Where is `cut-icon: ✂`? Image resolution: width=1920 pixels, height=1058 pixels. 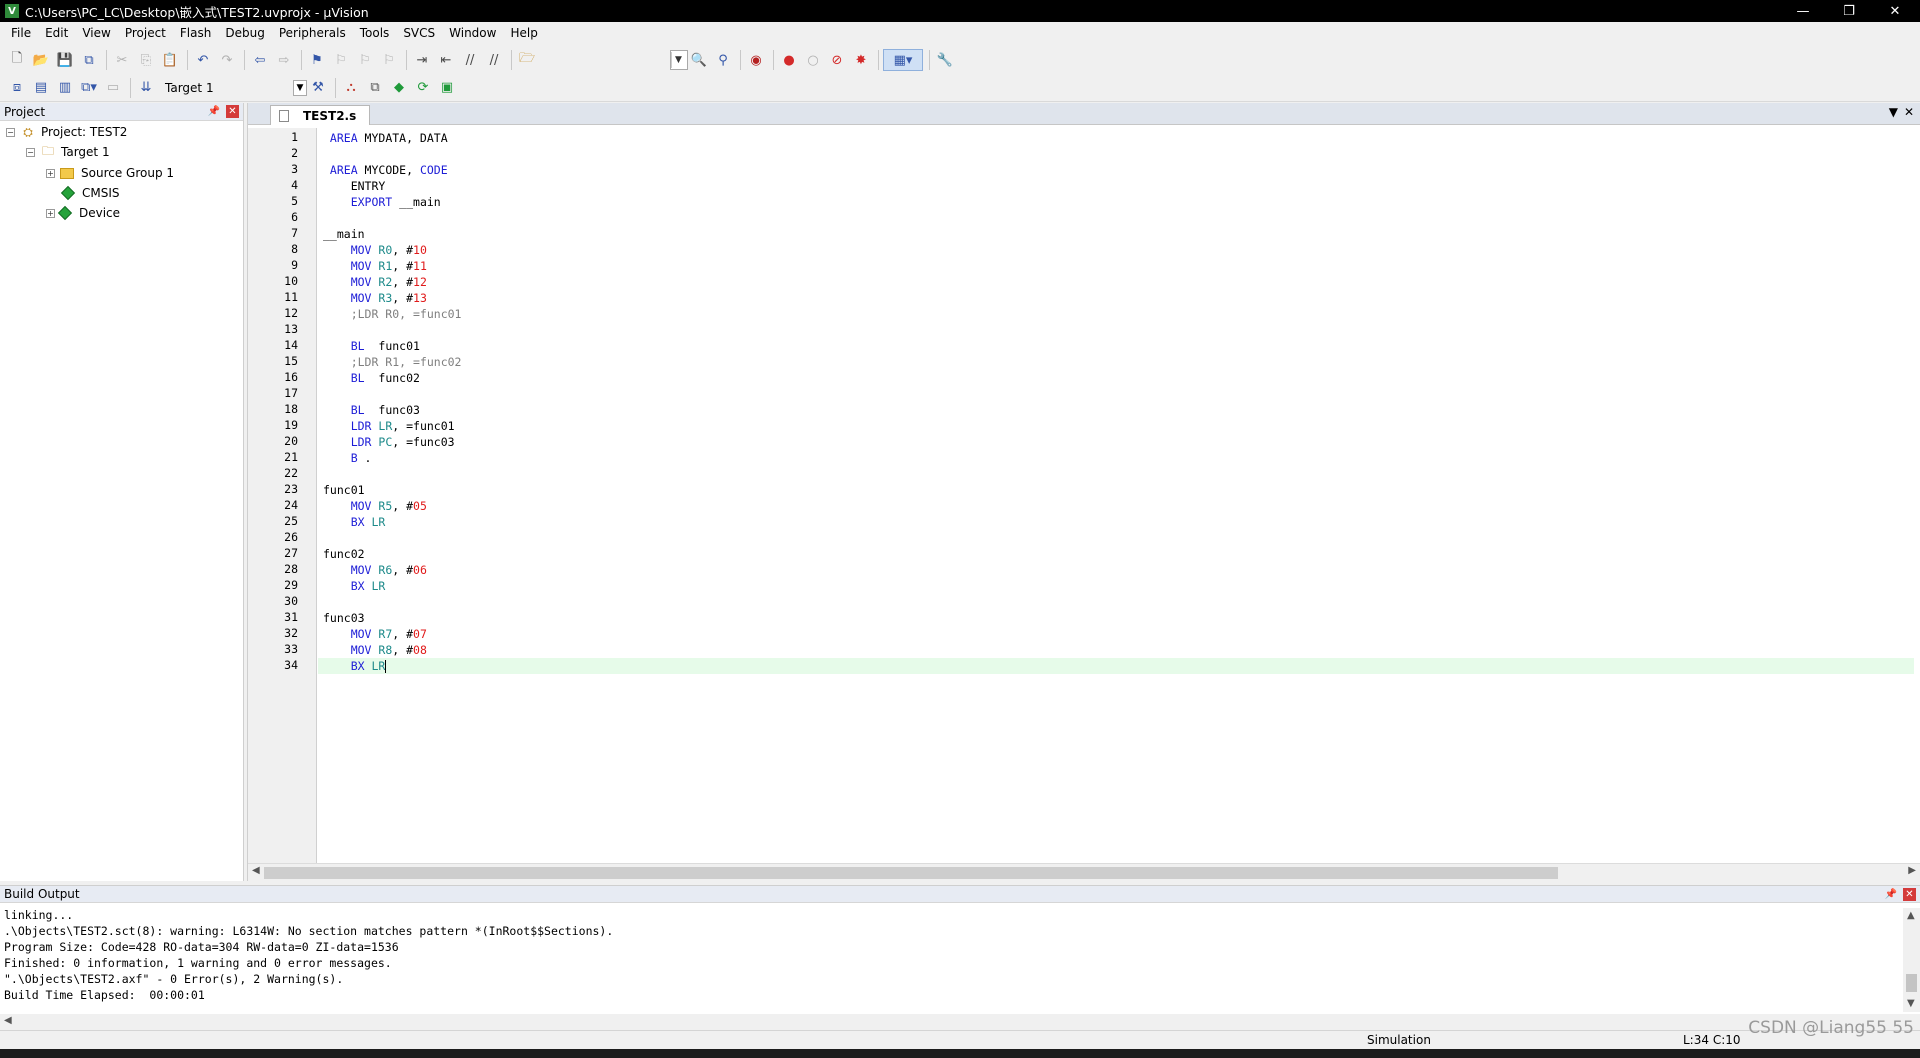
cut-icon: ✂ is located at coordinates (122, 60).